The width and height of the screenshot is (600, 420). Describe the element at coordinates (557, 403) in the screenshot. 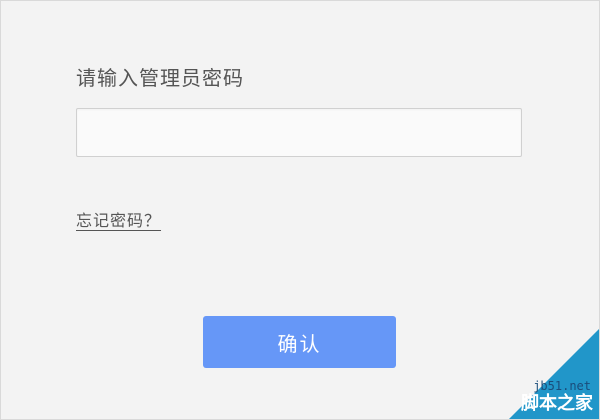

I see `watermark-brand: 脚本之家` at that location.